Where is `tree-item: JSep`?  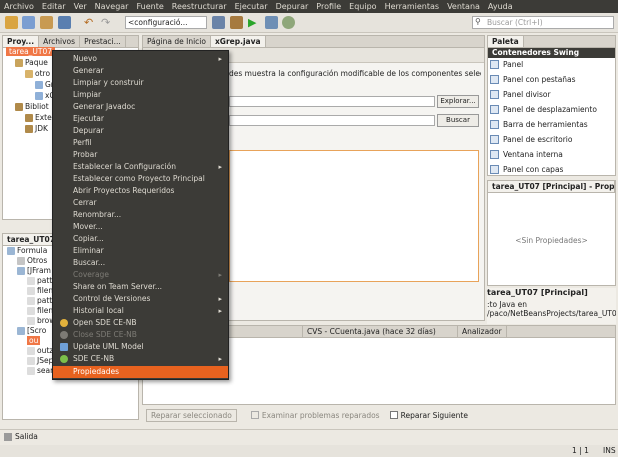 tree-item: JSep is located at coordinates (40, 360).